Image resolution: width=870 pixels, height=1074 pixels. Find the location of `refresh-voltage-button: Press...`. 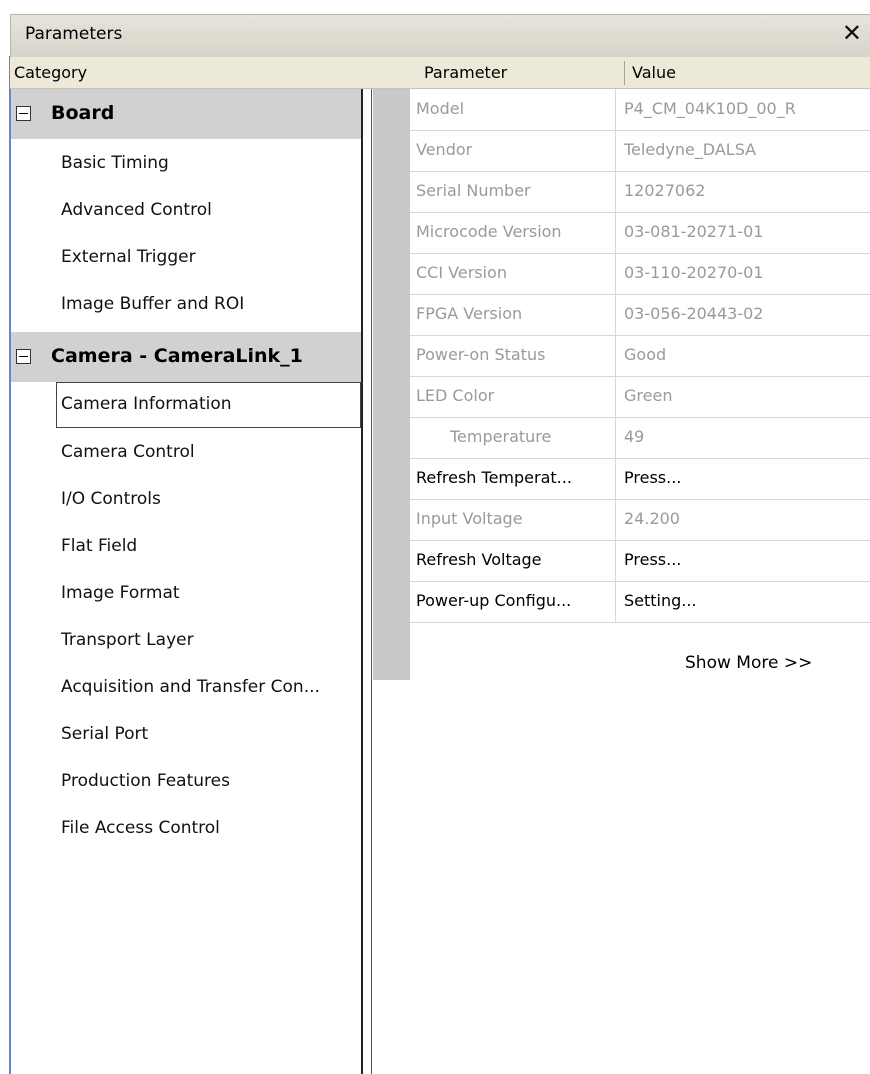

refresh-voltage-button: Press... is located at coordinates (744, 559).